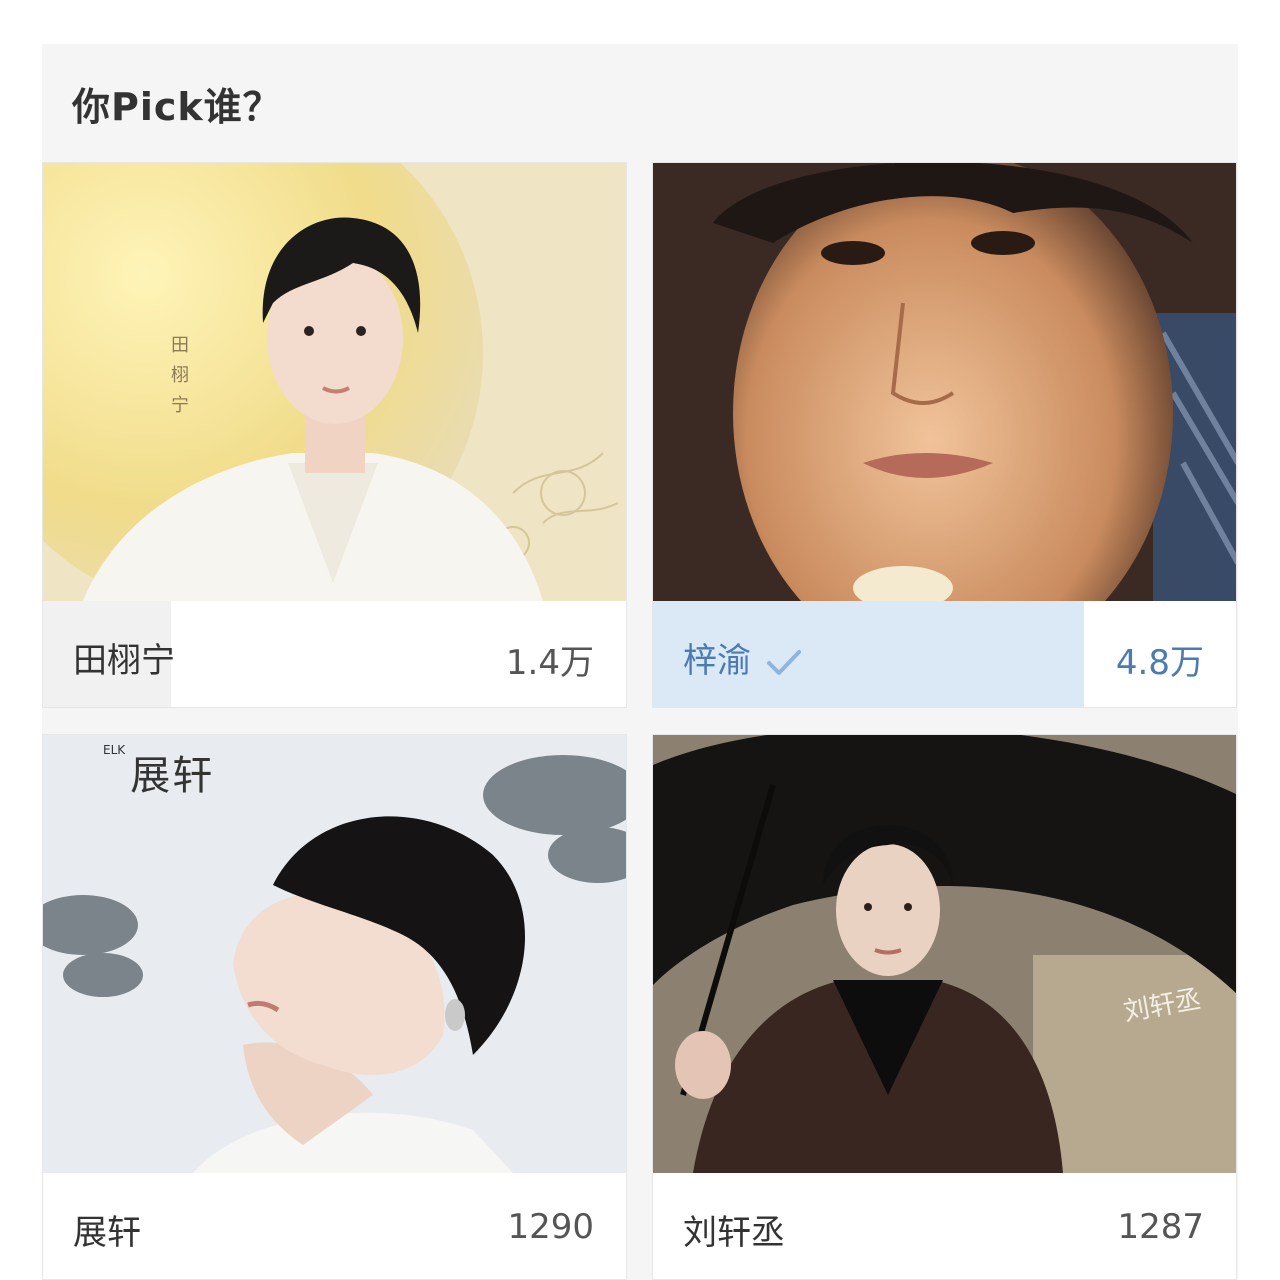  What do you see at coordinates (1159, 663) in the screenshot?
I see `vote-count: 4.8万` at bounding box center [1159, 663].